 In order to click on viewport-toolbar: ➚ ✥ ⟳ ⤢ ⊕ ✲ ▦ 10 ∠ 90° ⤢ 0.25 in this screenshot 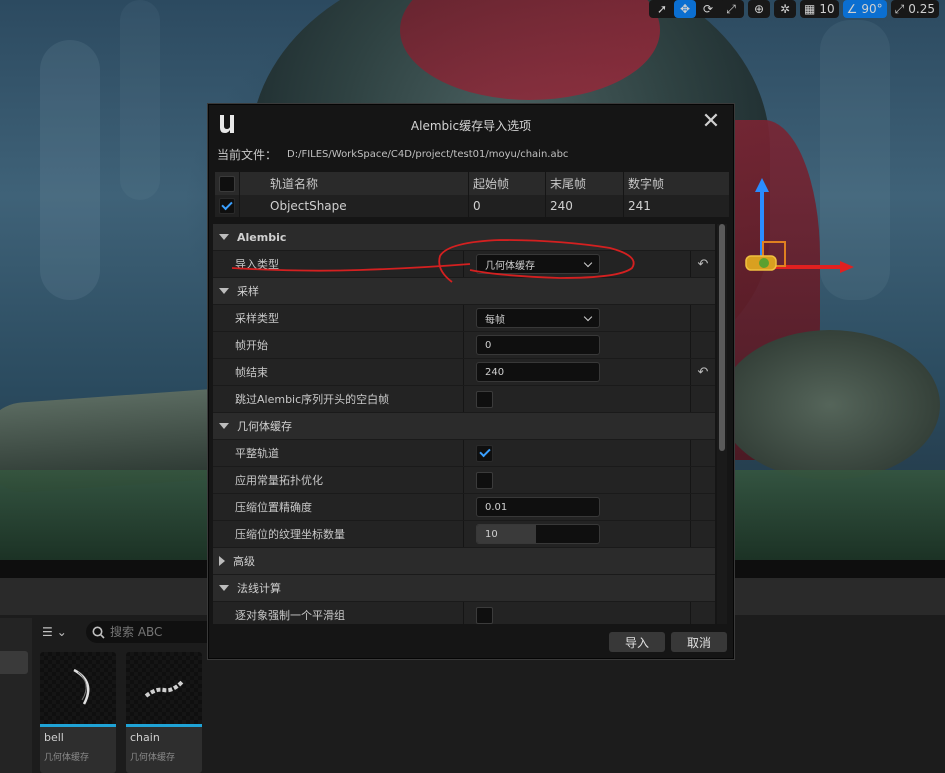, I will do `click(797, 9)`.